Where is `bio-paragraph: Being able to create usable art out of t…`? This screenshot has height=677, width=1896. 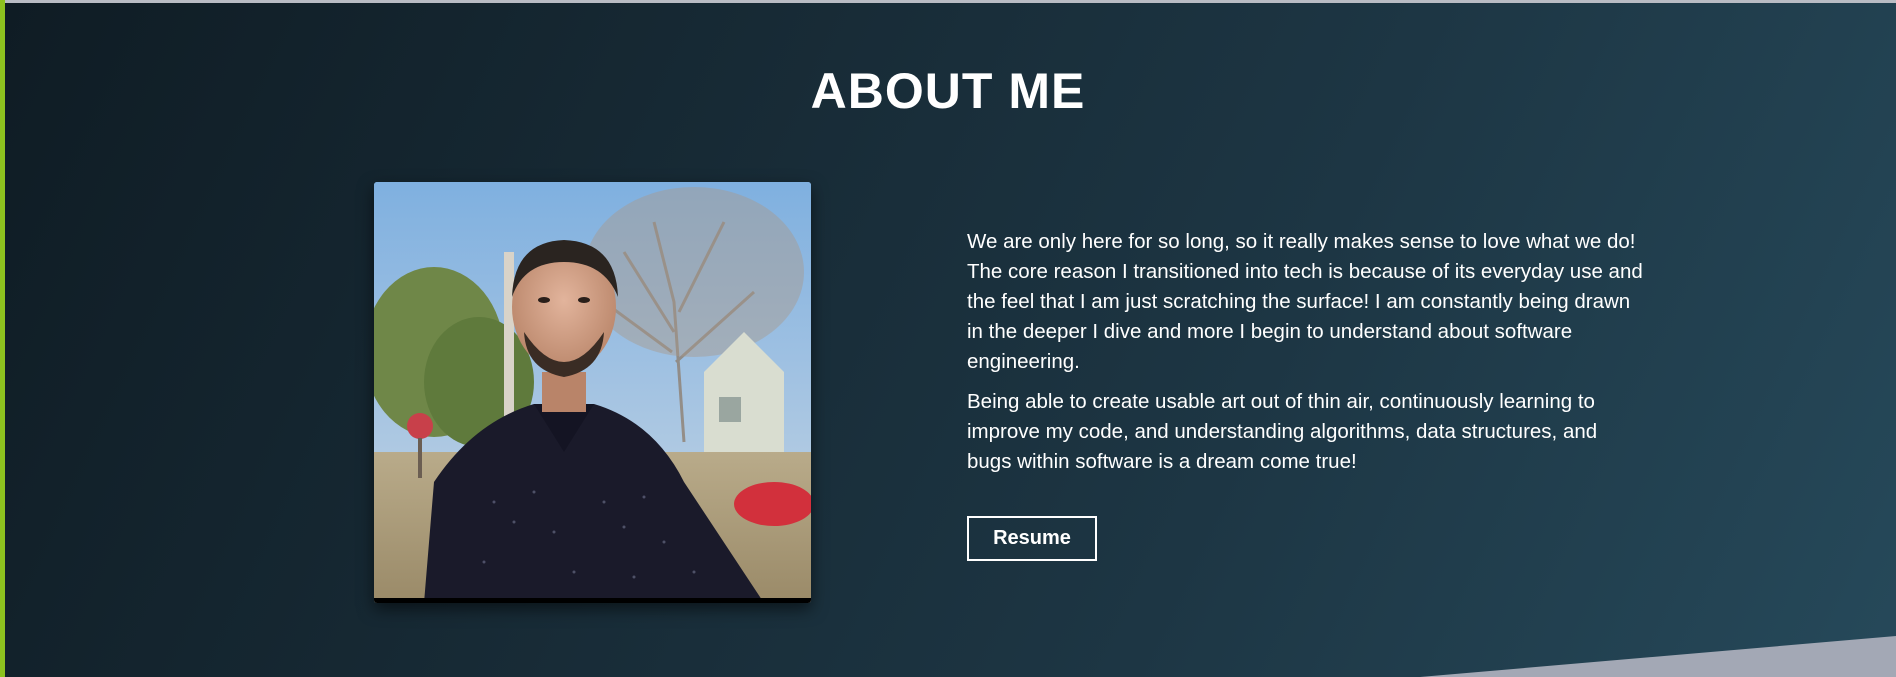 bio-paragraph: Being able to create usable art out of t… is located at coordinates (1282, 431).